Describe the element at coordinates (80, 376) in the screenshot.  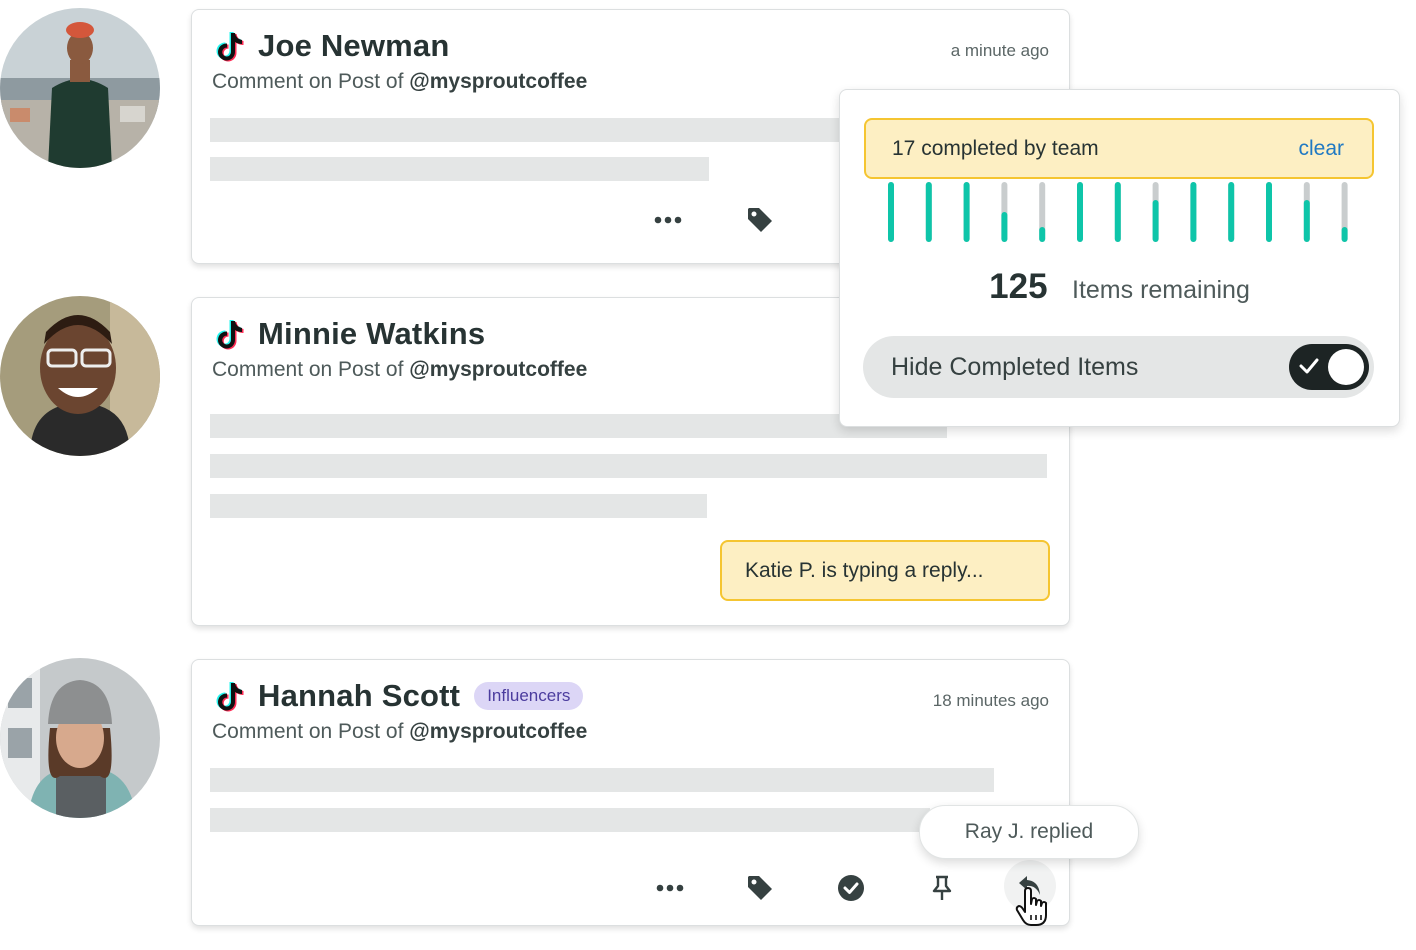
I see `avatar-minnie-watkins` at that location.